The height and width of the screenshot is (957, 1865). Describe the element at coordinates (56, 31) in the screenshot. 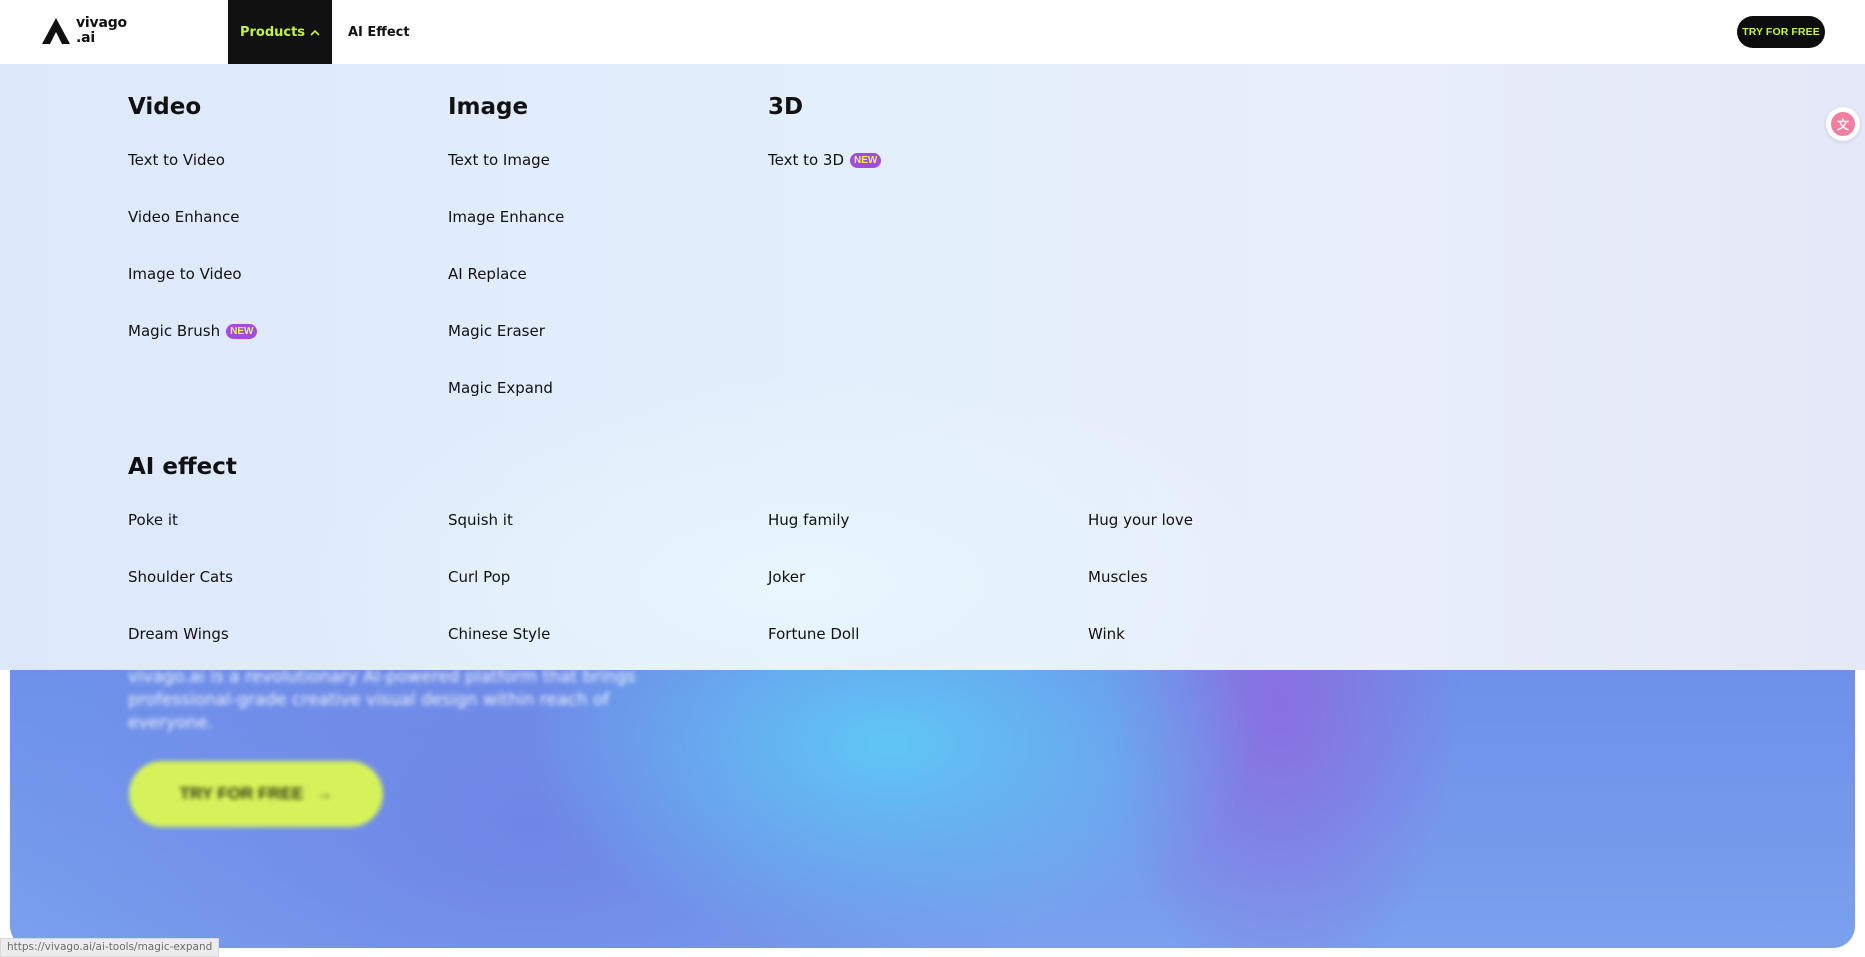

I see `vivago-logo-icon` at that location.